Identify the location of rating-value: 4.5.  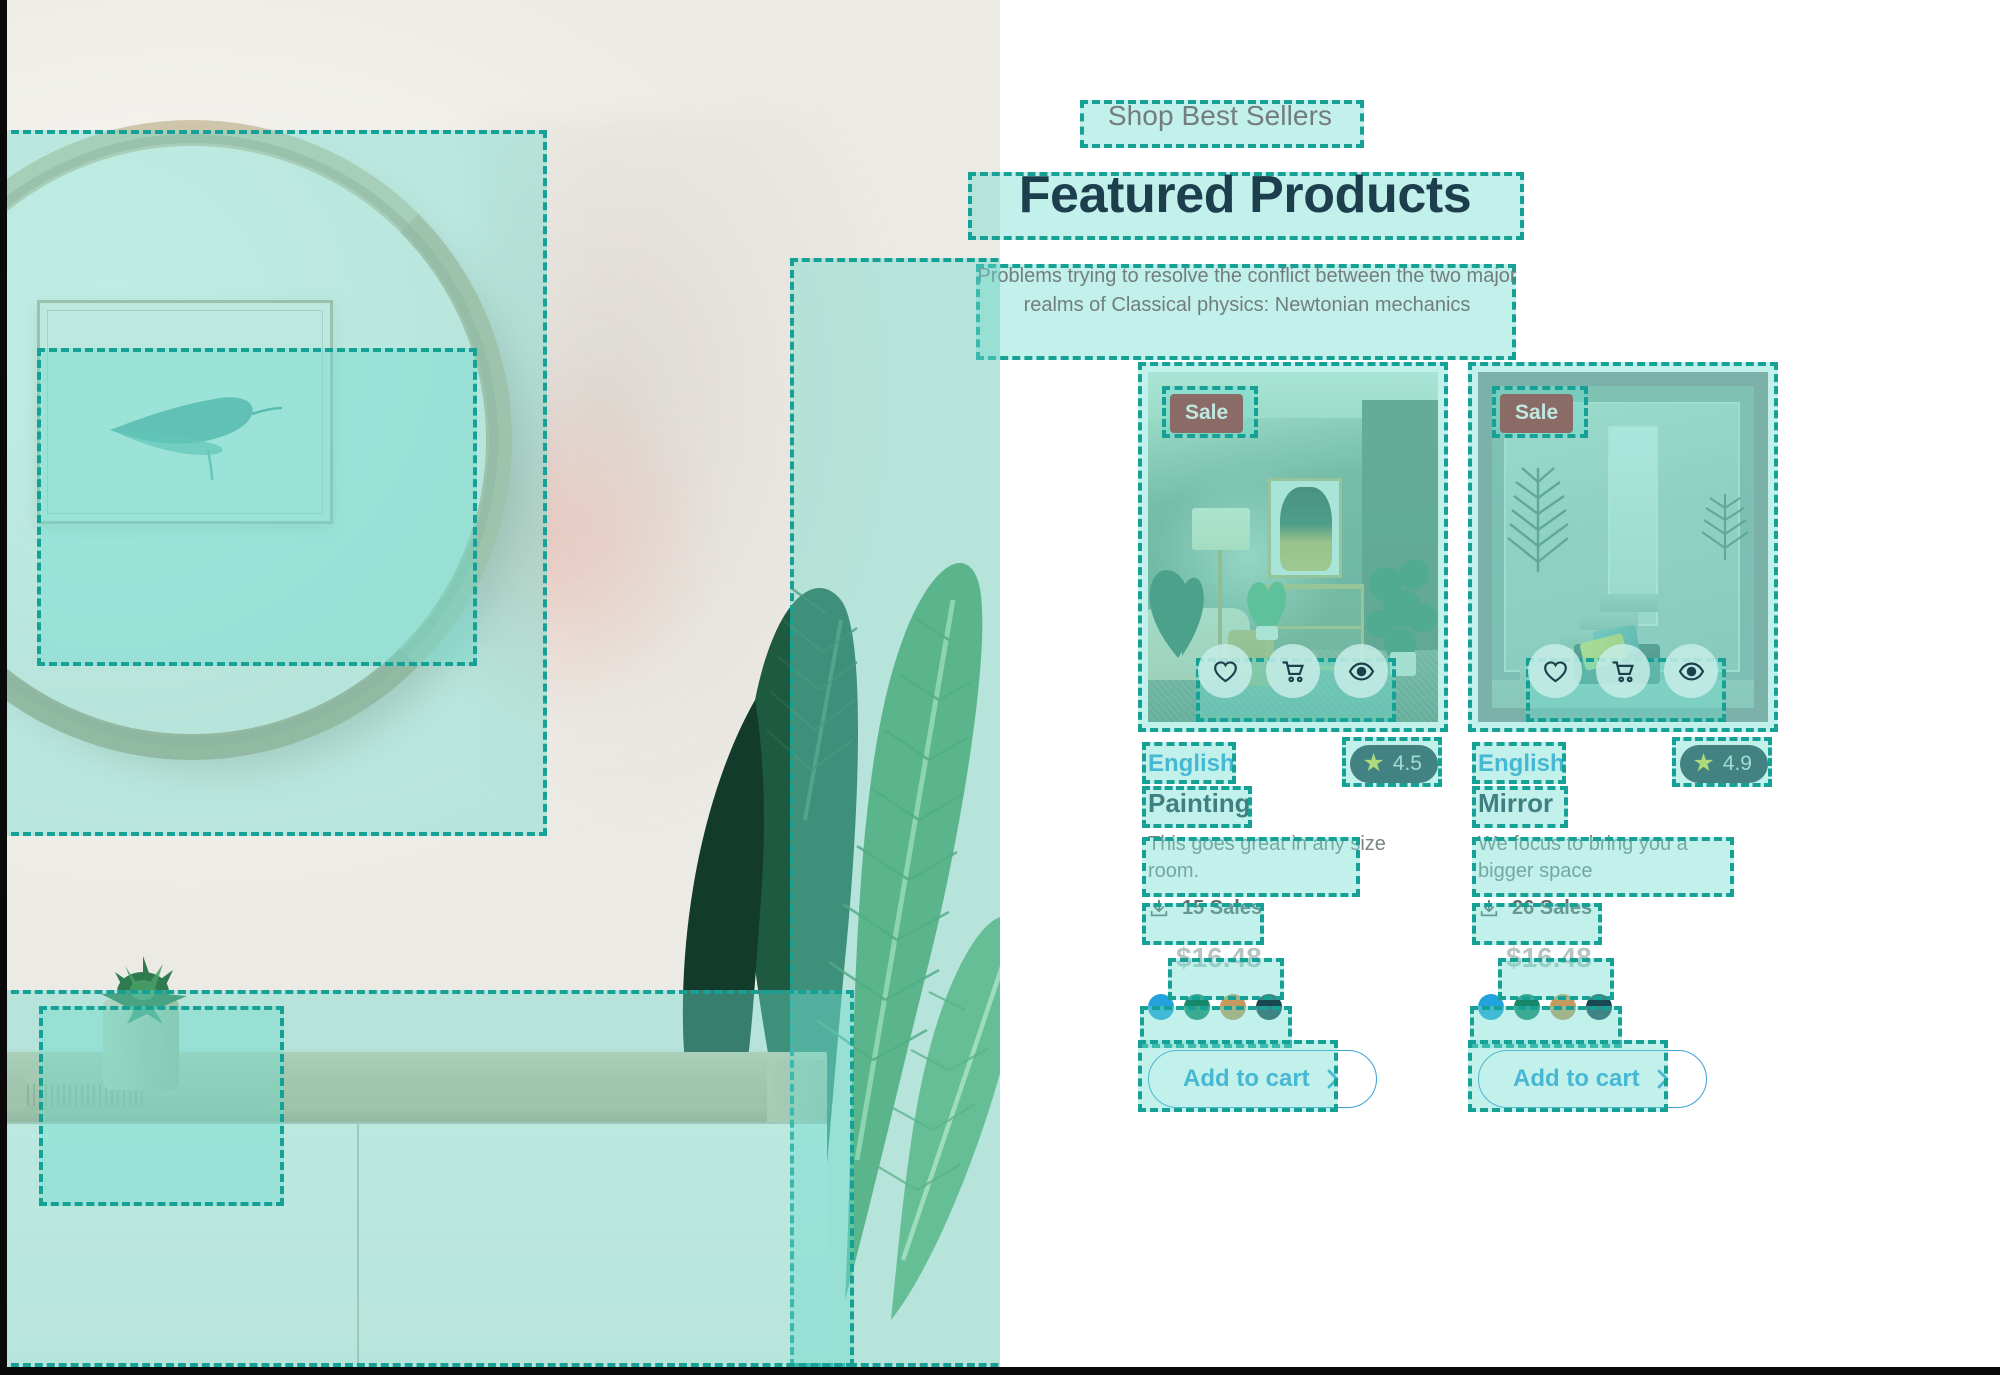
(1407, 763).